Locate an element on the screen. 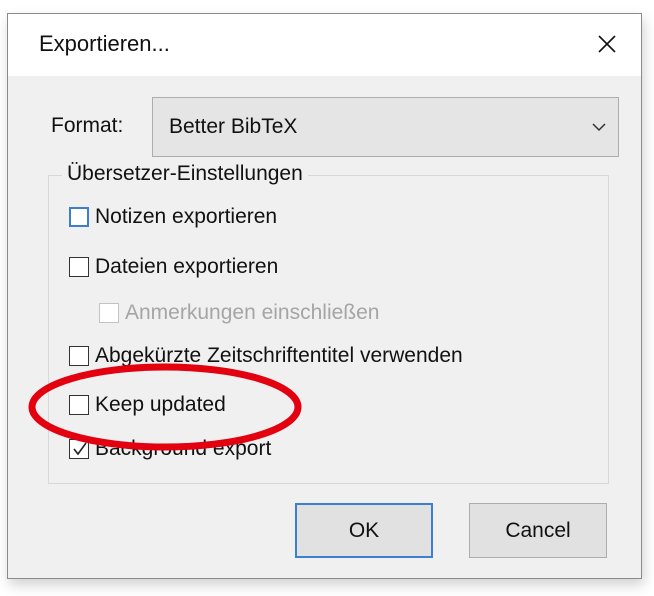 This screenshot has height=596, width=654. chevron-down-icon is located at coordinates (599, 127).